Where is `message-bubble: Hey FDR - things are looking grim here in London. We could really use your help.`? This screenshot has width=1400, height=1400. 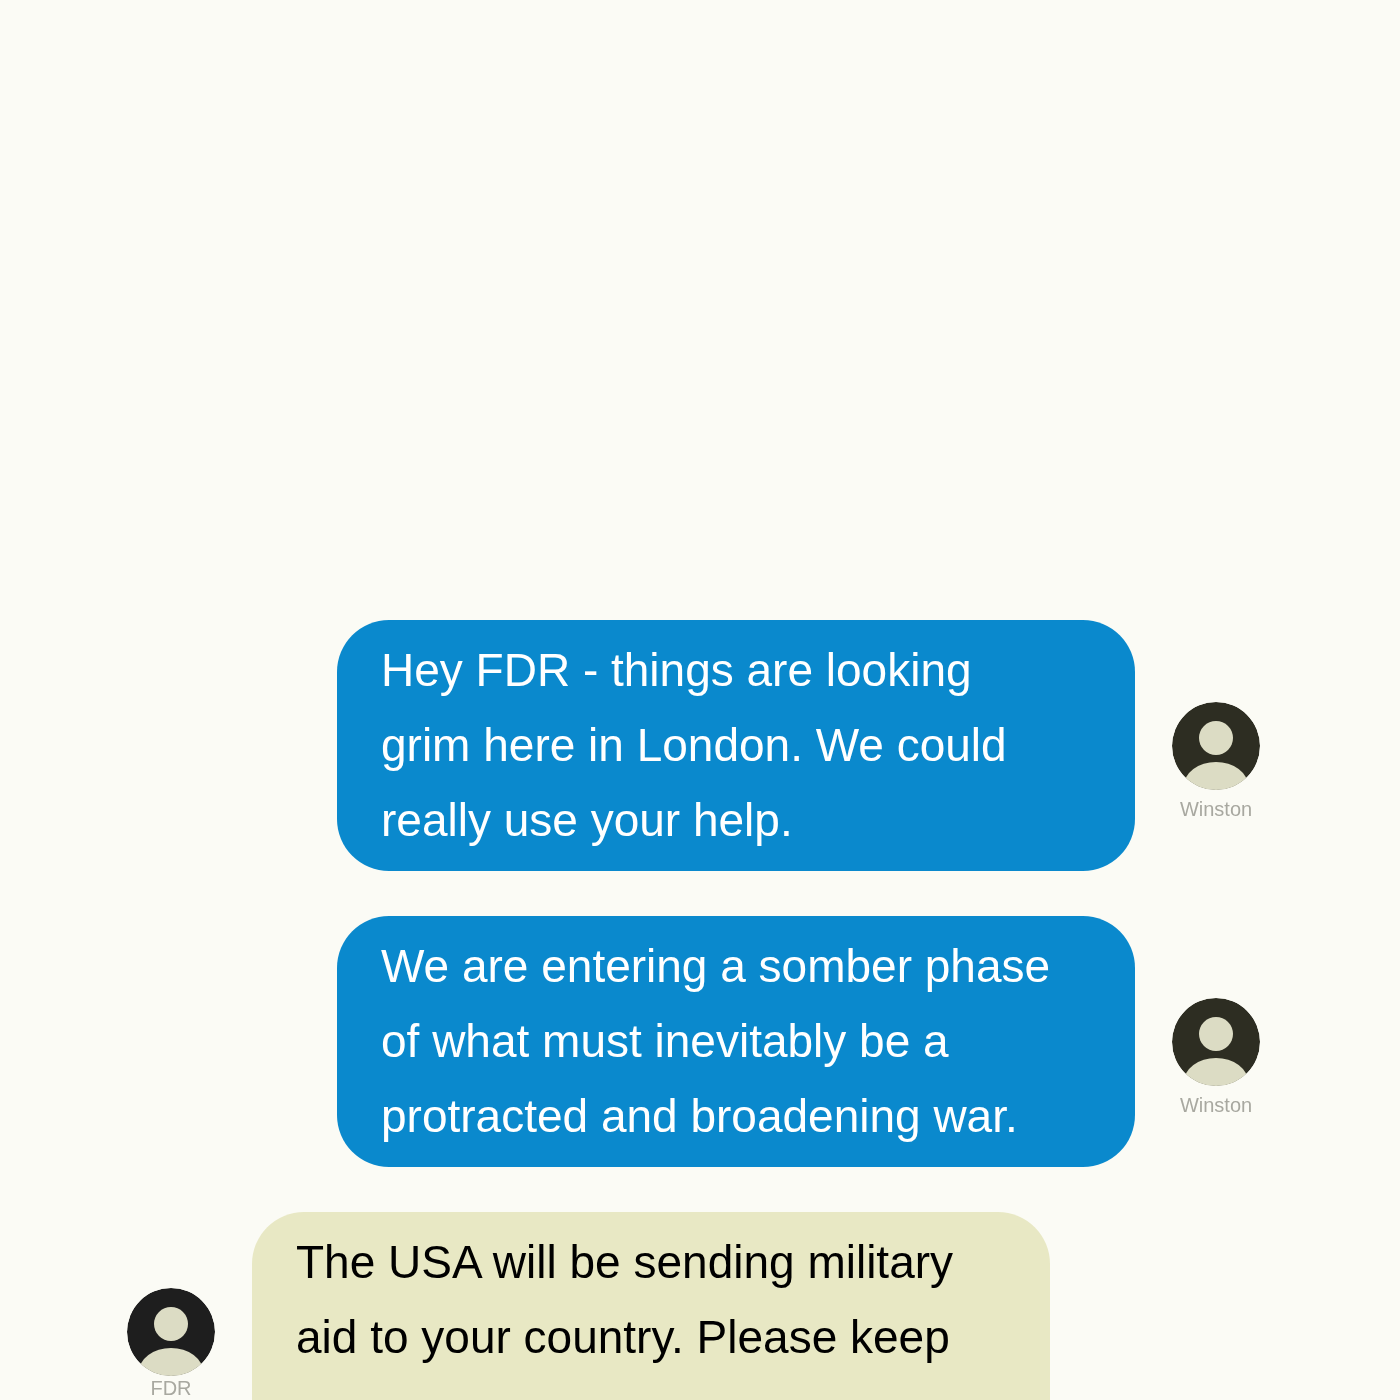
message-bubble: Hey FDR - things are looking grim here in London. We could really use your help. is located at coordinates (736, 745).